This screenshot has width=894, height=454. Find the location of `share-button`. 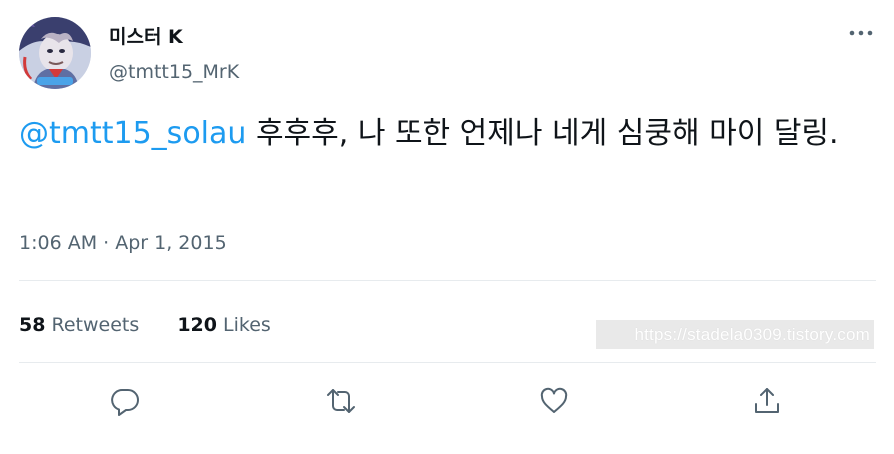

share-button is located at coordinates (767, 401).